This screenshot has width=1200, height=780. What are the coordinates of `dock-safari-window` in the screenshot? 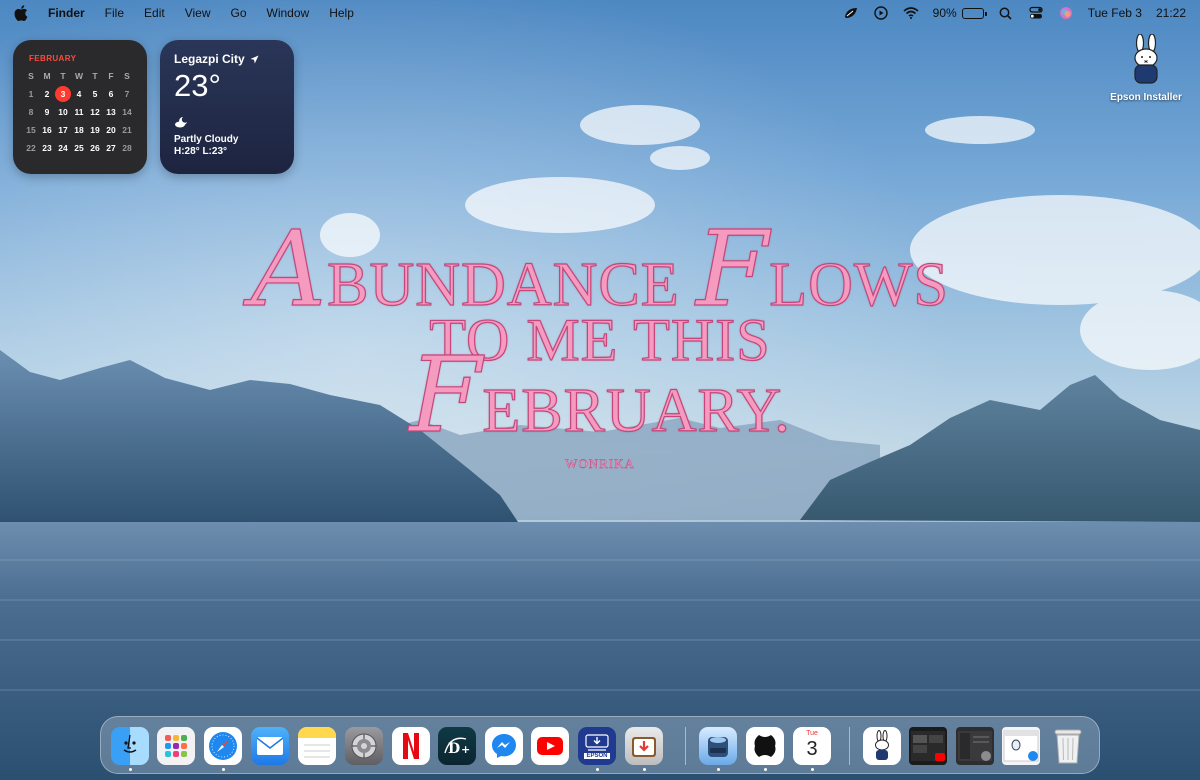 It's located at (1021, 746).